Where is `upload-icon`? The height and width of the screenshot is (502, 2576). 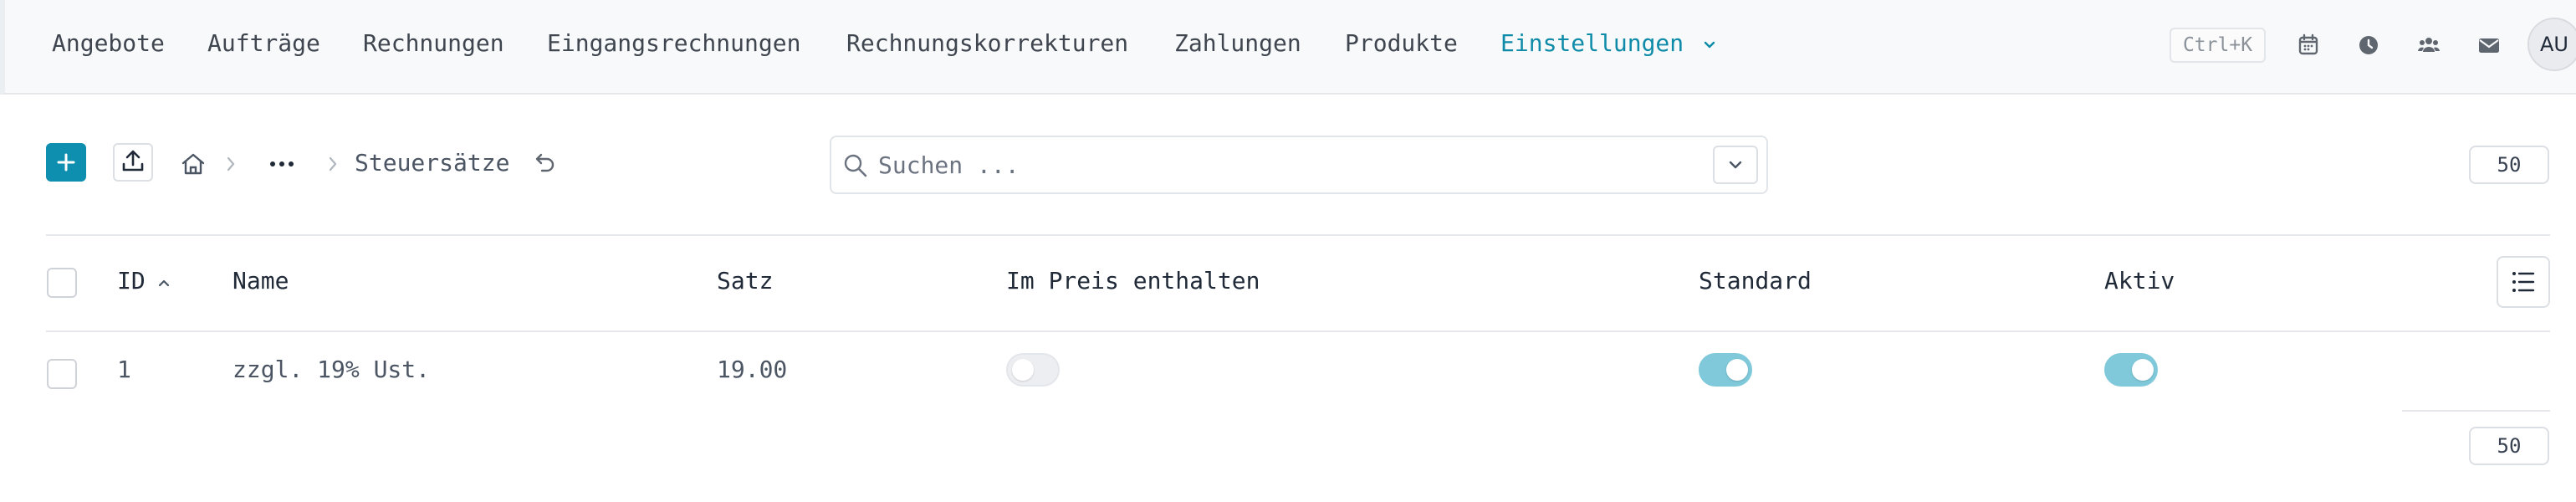 upload-icon is located at coordinates (133, 161).